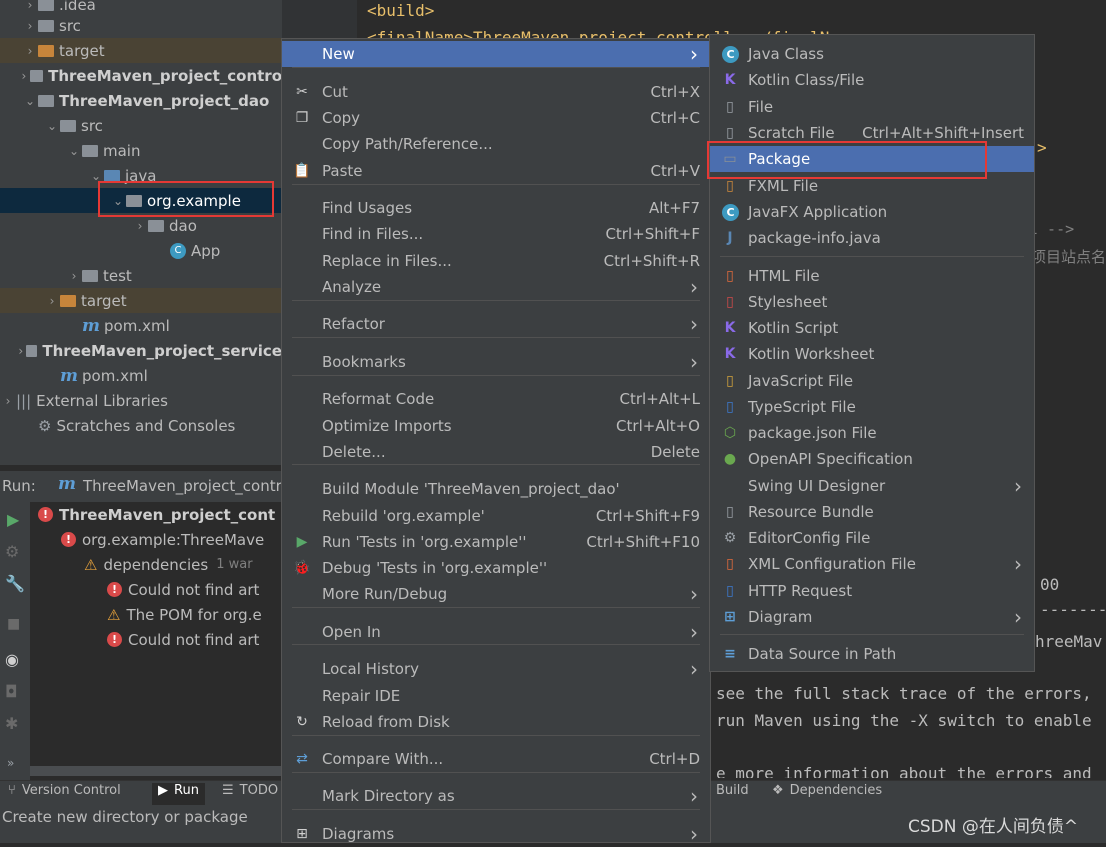  I want to click on tab-run: ▶ Run, so click(178, 794).